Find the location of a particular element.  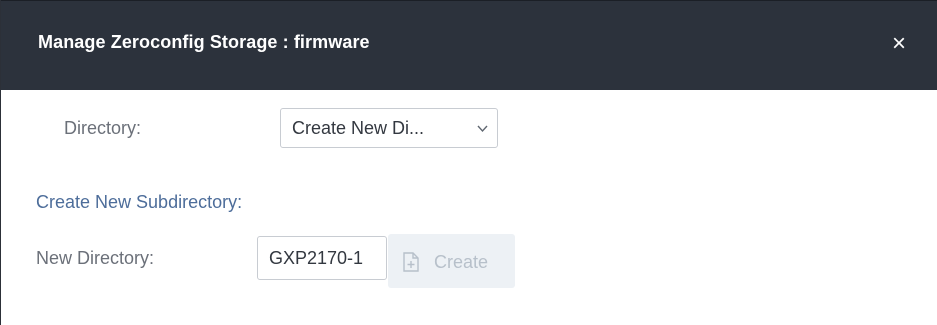

create-button: Create is located at coordinates (451, 261).